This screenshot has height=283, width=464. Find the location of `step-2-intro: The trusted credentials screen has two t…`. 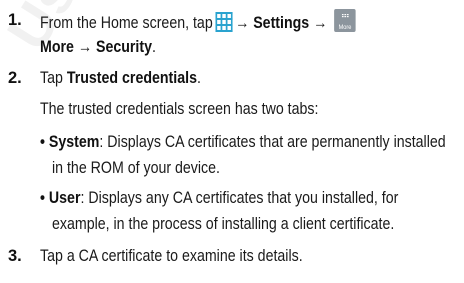

step-2-intro: The trusted credentials screen has two t… is located at coordinates (179, 109).